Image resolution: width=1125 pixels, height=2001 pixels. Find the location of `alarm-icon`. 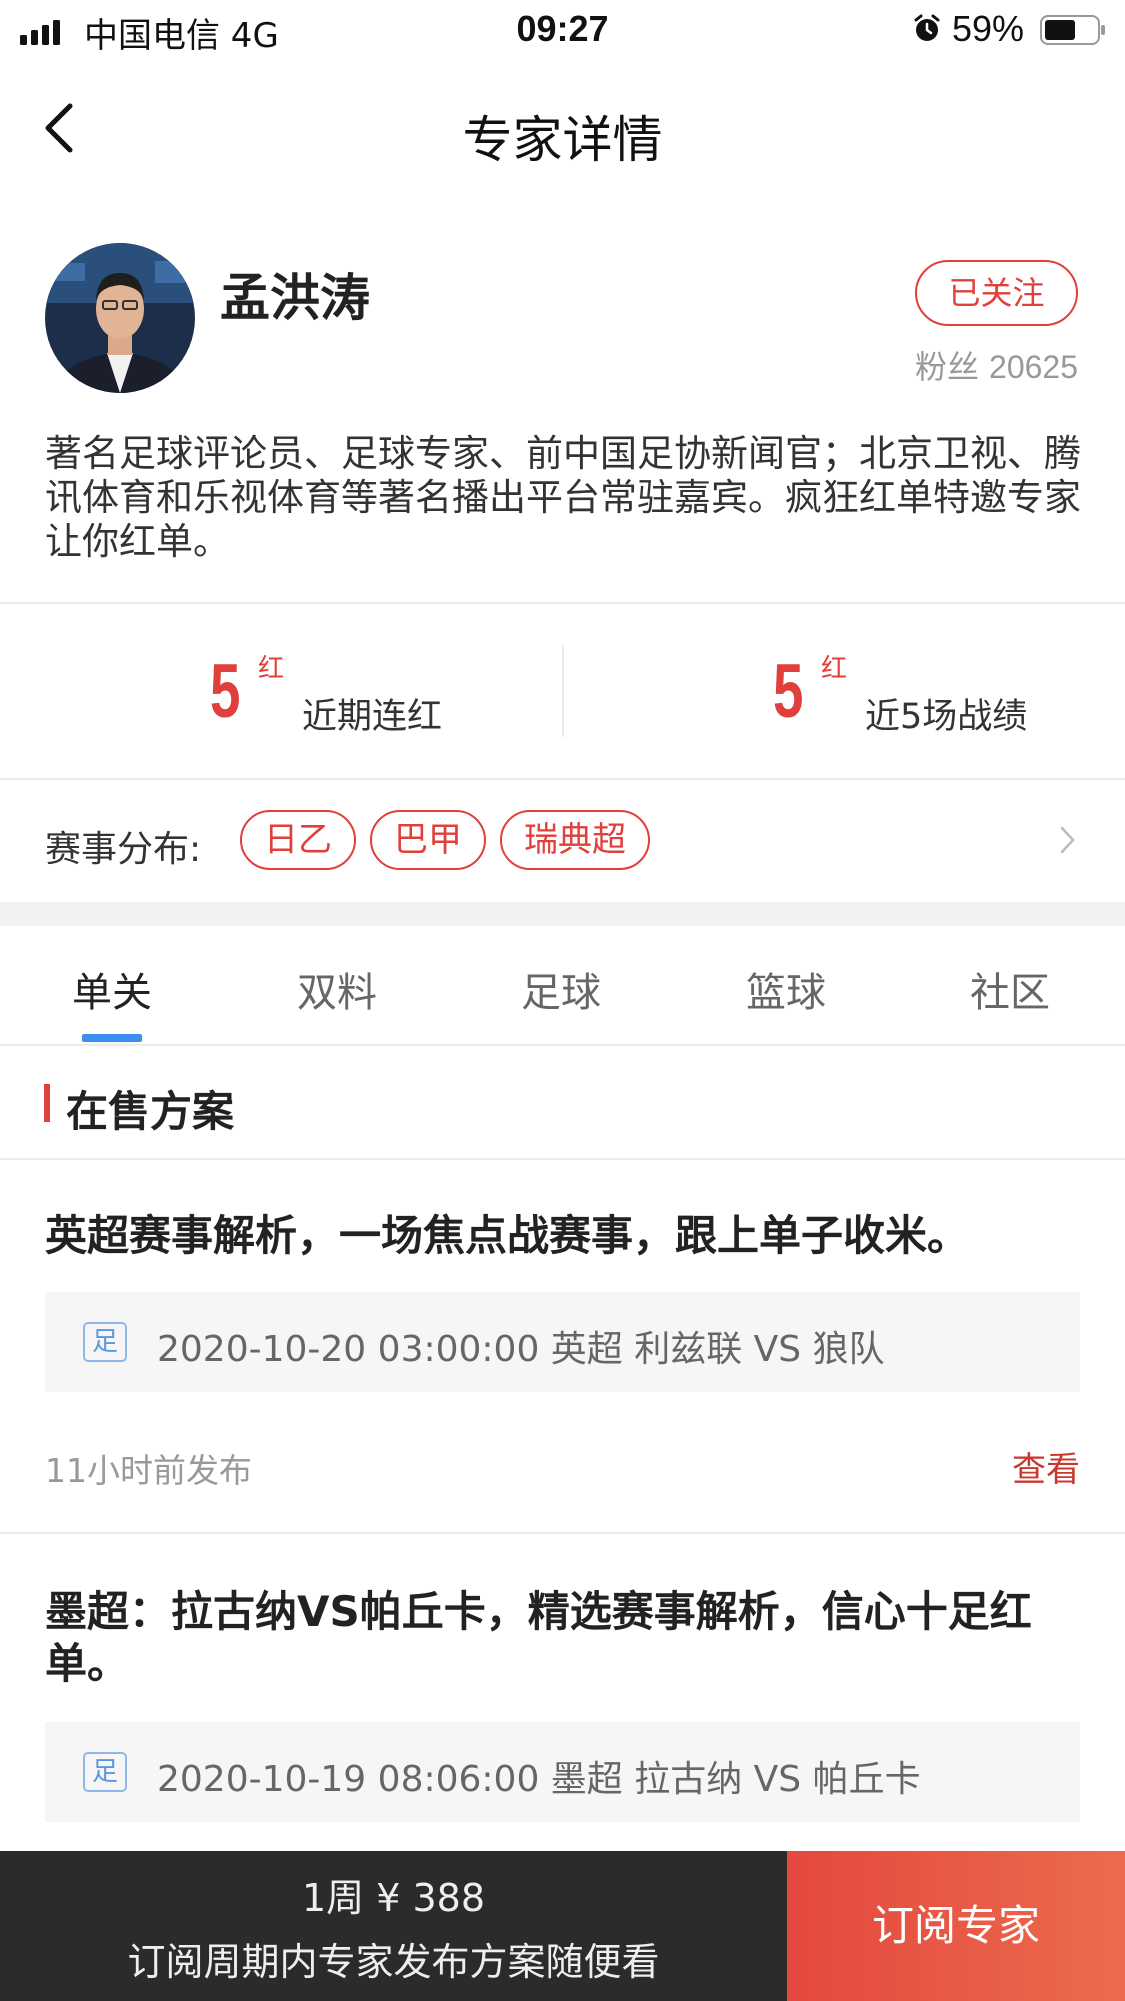

alarm-icon is located at coordinates (927, 27).